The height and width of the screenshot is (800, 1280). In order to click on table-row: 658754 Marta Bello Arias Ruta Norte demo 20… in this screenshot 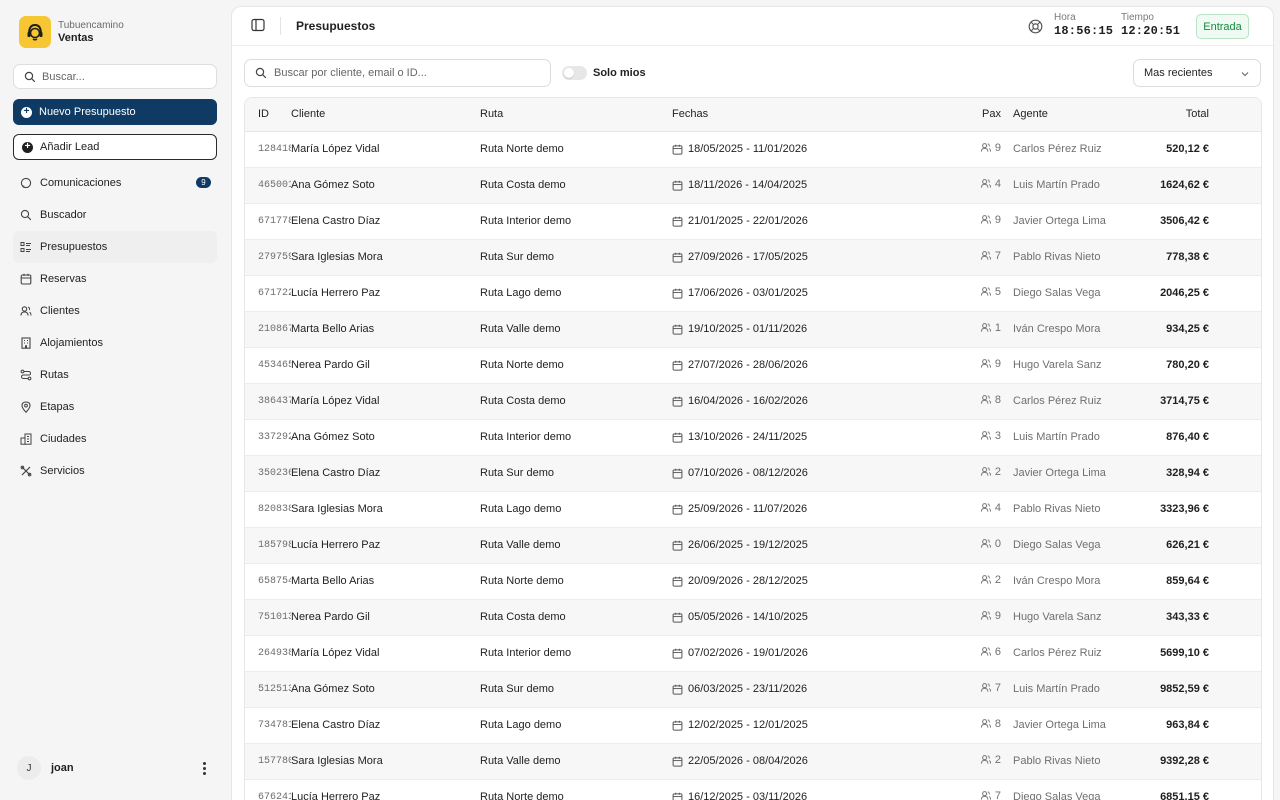, I will do `click(753, 581)`.